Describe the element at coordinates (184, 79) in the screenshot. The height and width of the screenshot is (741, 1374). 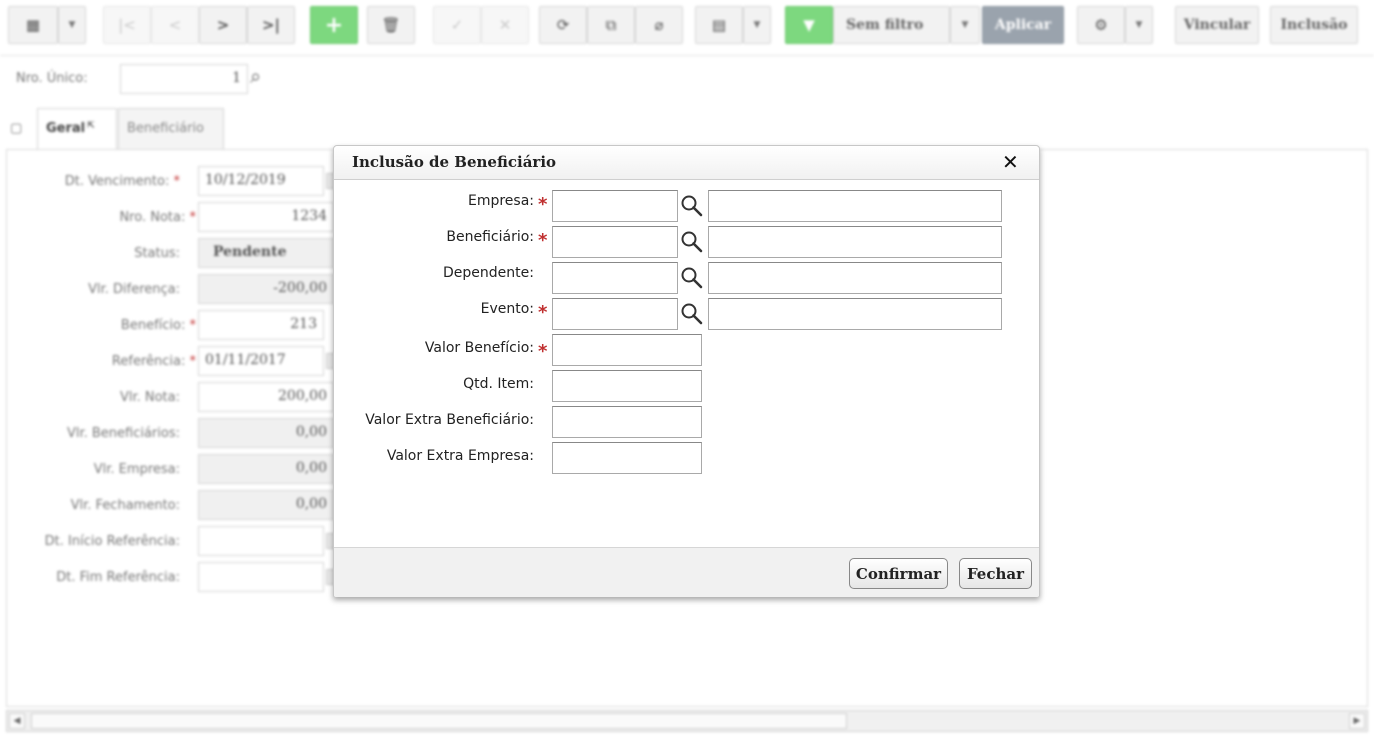
I see `record-id-field: 1` at that location.